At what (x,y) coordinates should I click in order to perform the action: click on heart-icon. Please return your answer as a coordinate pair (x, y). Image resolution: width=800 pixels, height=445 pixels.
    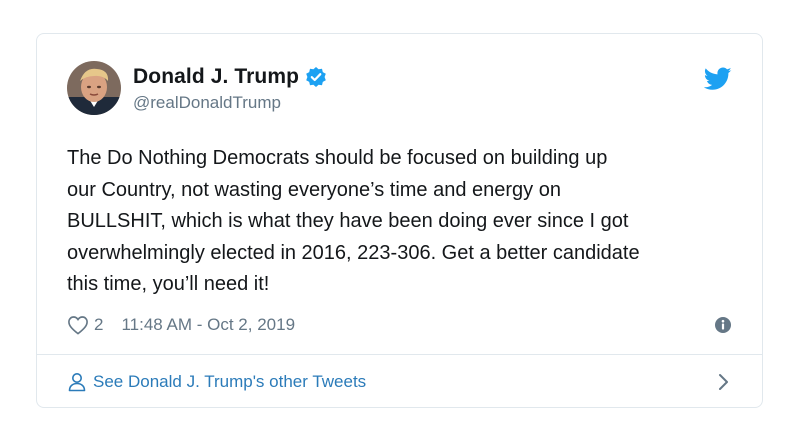
    Looking at the image, I should click on (78, 325).